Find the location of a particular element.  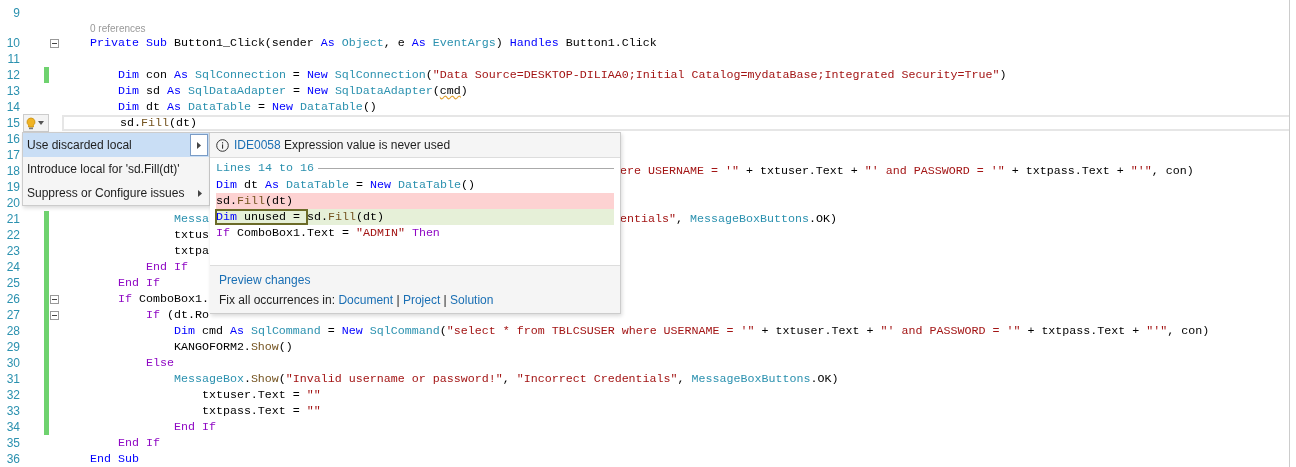

line-number: 26 is located at coordinates (13, 299).